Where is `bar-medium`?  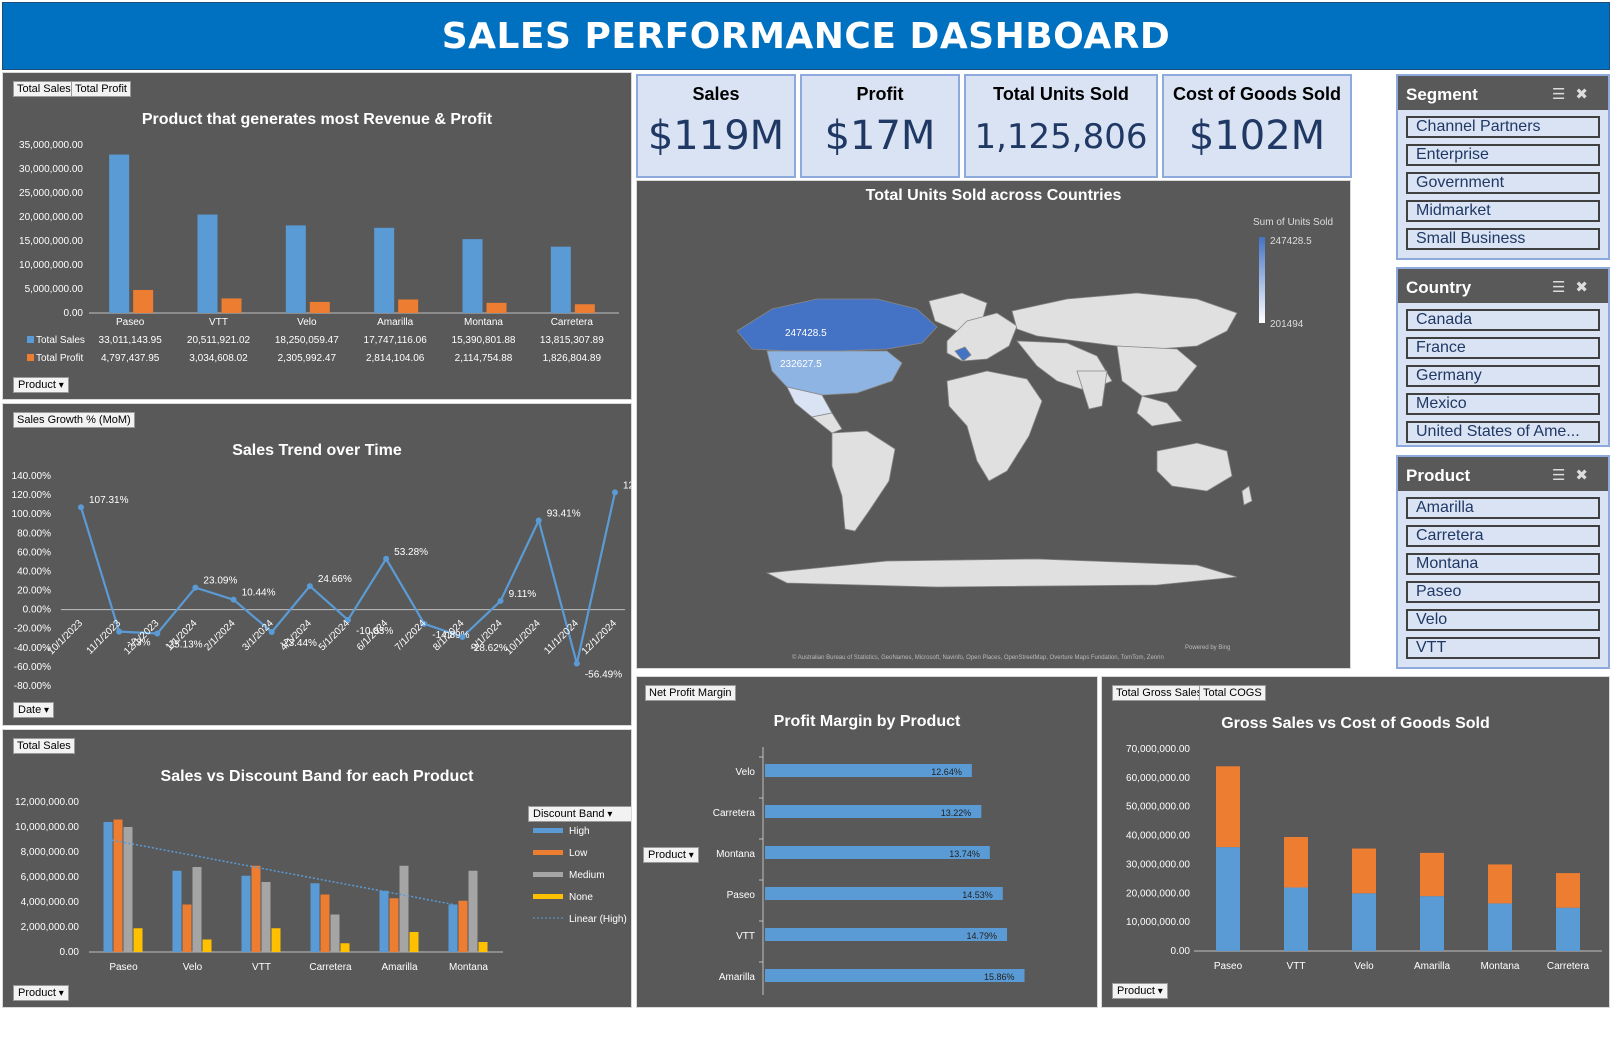 bar-medium is located at coordinates (335, 933).